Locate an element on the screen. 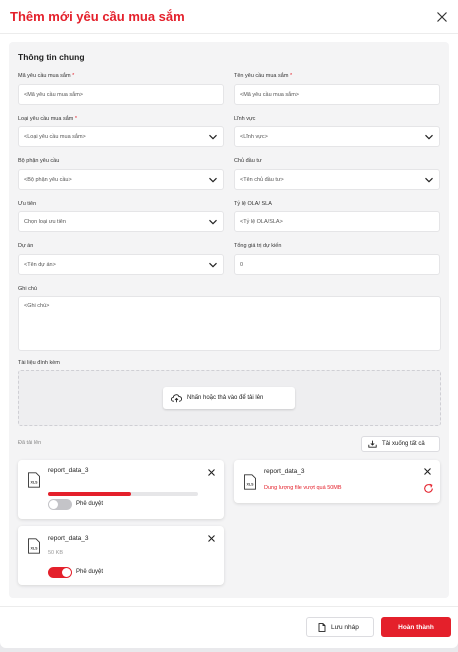 This screenshot has height=652, width=458. upload-button: Nhấn hoặc thả vào để tải lên is located at coordinates (229, 398).